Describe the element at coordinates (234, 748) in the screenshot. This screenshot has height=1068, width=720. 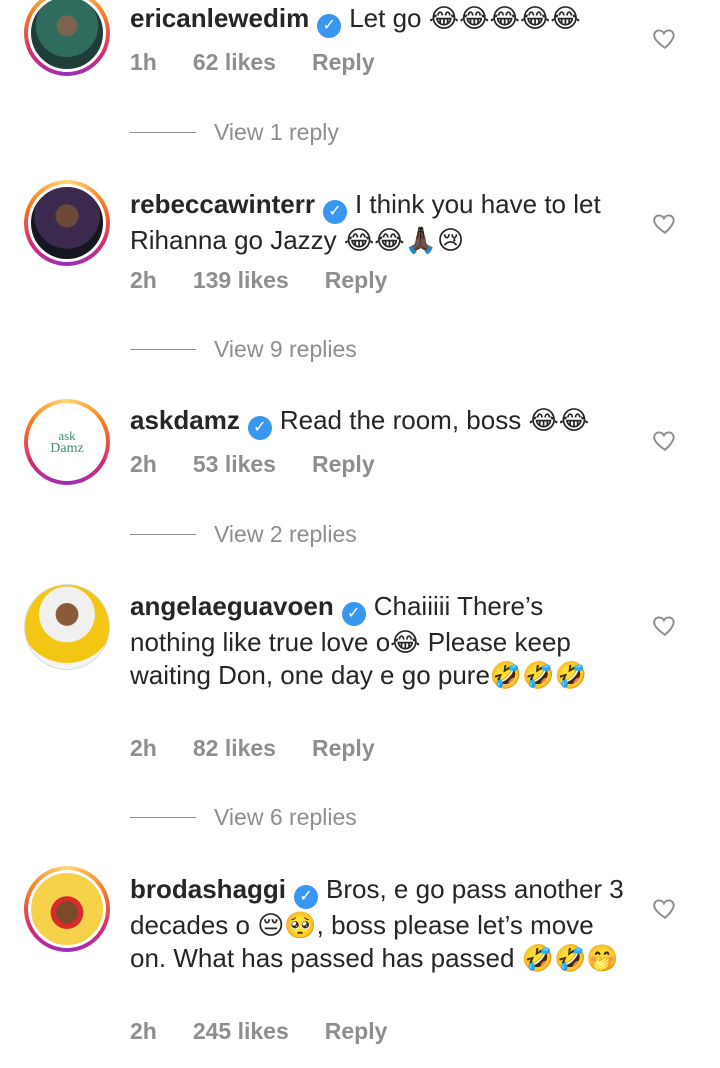
I see `likes-count: 82 likes` at that location.